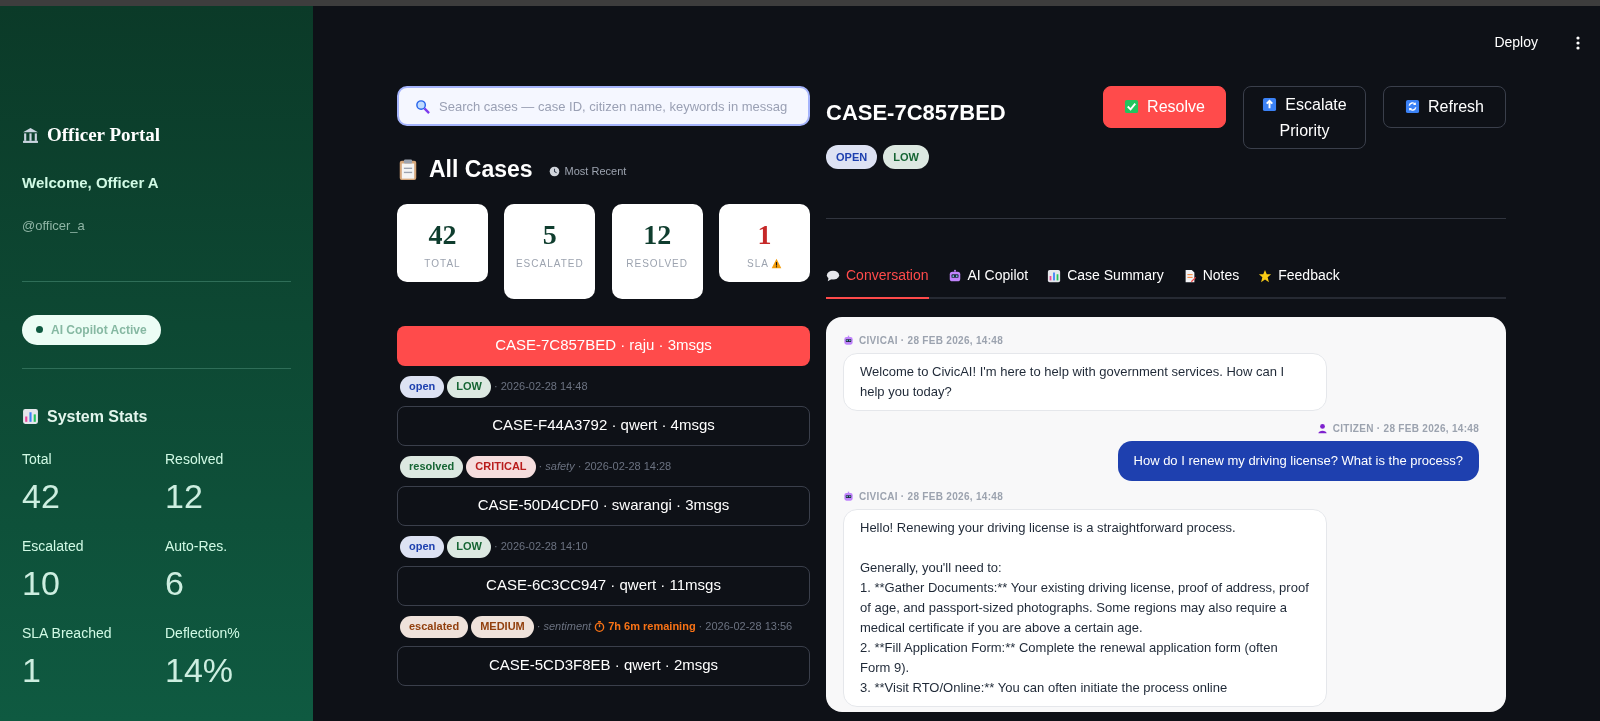 This screenshot has width=1600, height=721. Describe the element at coordinates (1085, 382) in the screenshot. I see `message-bubble: Welcome to CivicAI! I'm here to help with government services. How can I help you today?` at that location.